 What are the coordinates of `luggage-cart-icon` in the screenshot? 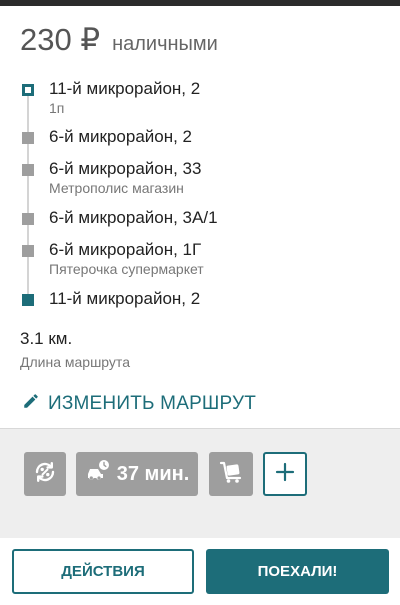 It's located at (231, 474).